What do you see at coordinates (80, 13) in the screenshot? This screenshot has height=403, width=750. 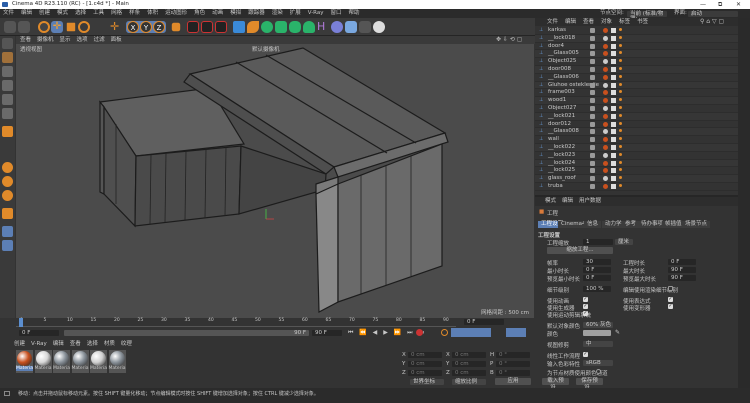 I see `menu-item: 选择` at bounding box center [80, 13].